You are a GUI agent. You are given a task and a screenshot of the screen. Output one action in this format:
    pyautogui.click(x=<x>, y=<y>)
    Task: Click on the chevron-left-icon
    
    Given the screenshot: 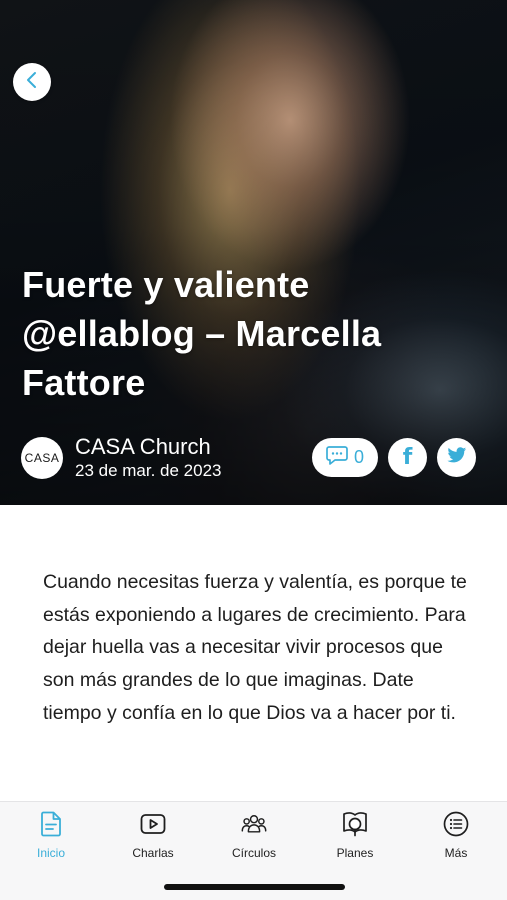 What is the action you would take?
    pyautogui.click(x=32, y=82)
    